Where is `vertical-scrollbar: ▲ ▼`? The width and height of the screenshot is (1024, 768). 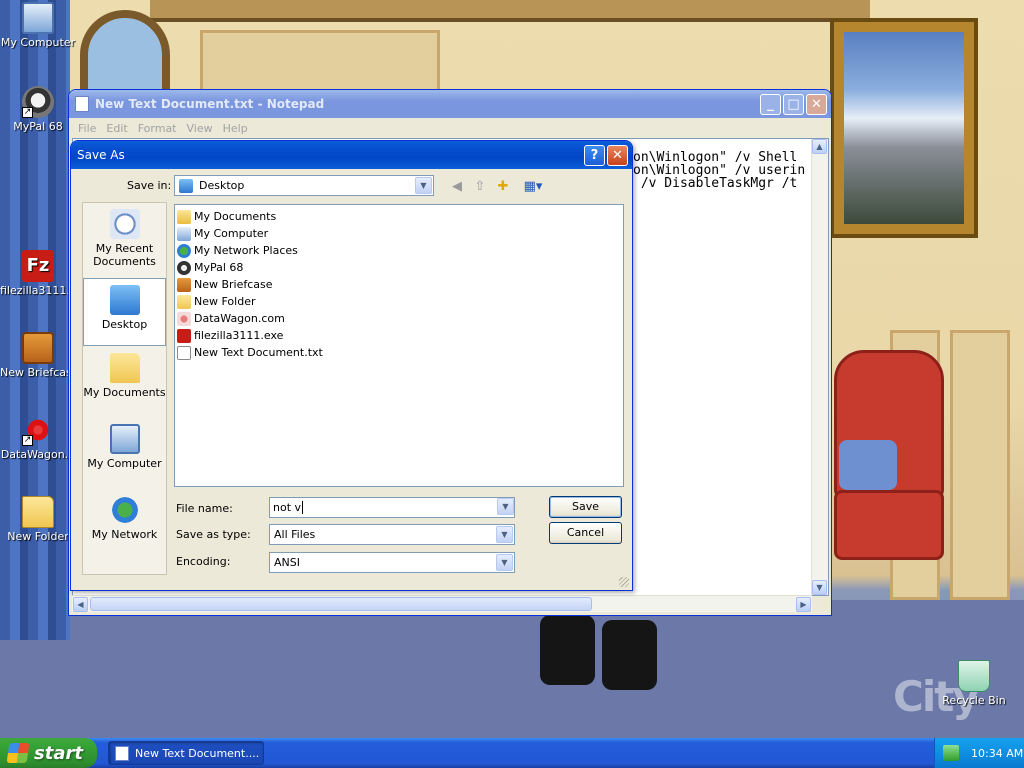
vertical-scrollbar: ▲ ▼ is located at coordinates (819, 367).